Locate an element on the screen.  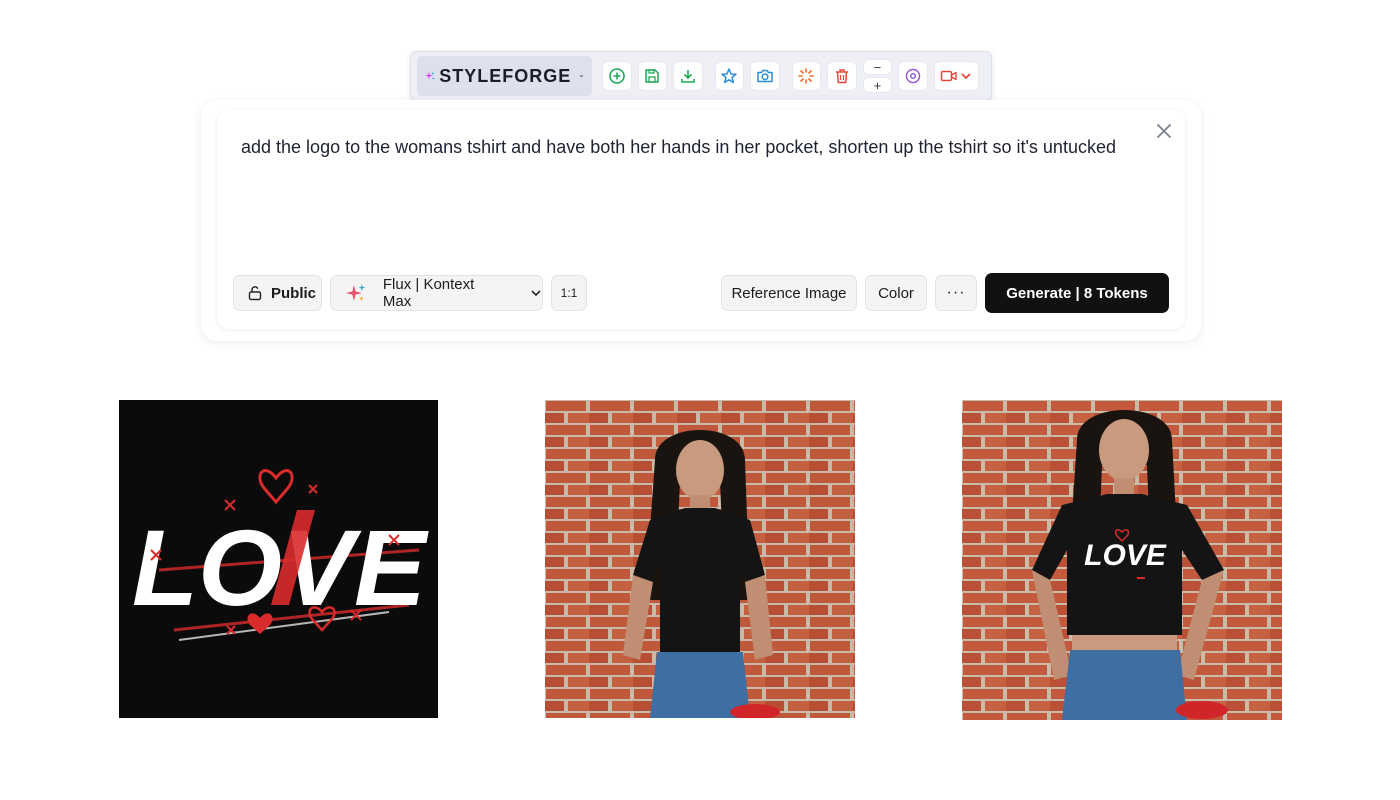
more-options-button: ··· is located at coordinates (956, 293).